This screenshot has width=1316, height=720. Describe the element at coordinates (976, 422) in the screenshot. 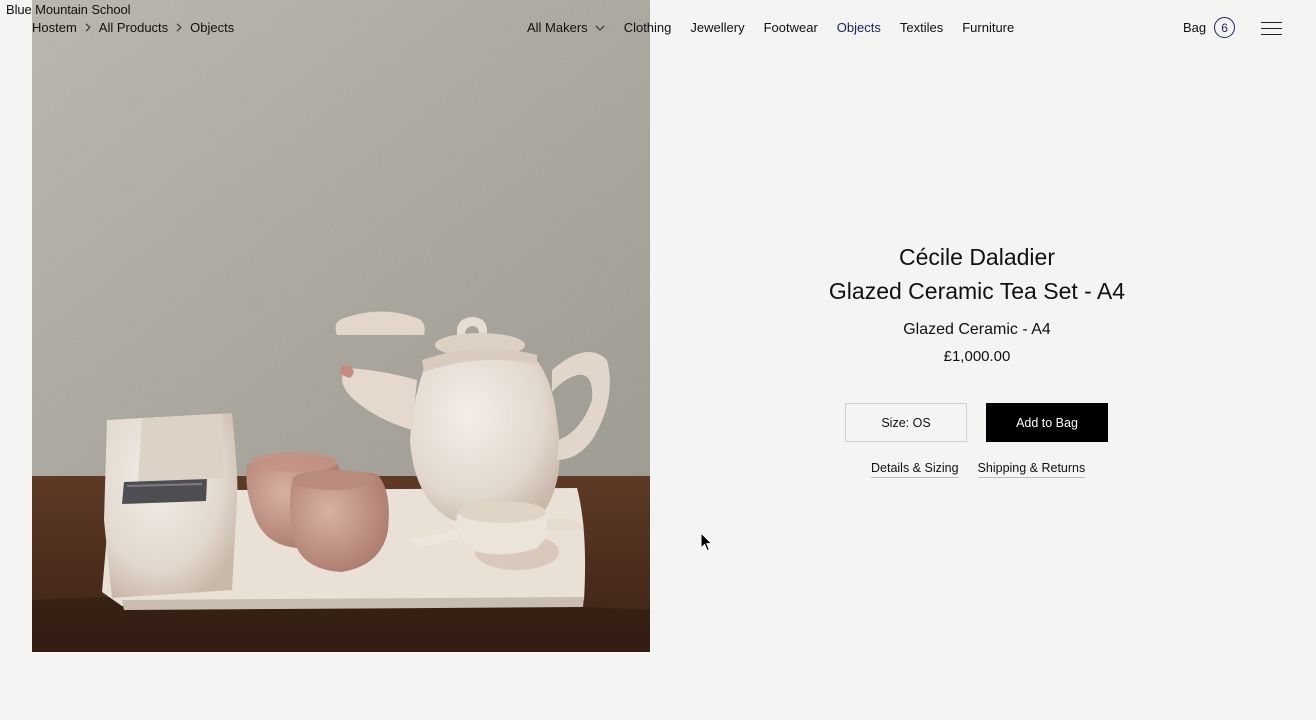

I see `product-actions: Size: OS Add to Bag` at that location.